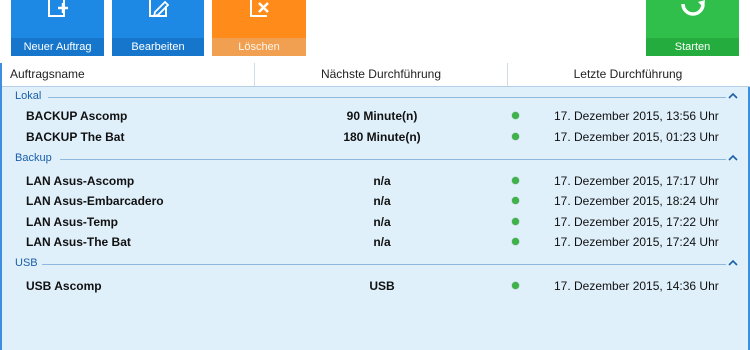 The height and width of the screenshot is (350, 750). Describe the element at coordinates (636, 222) in the screenshot. I see `last-run: 17. Dezember 2015, 17:22 Uhr` at that location.